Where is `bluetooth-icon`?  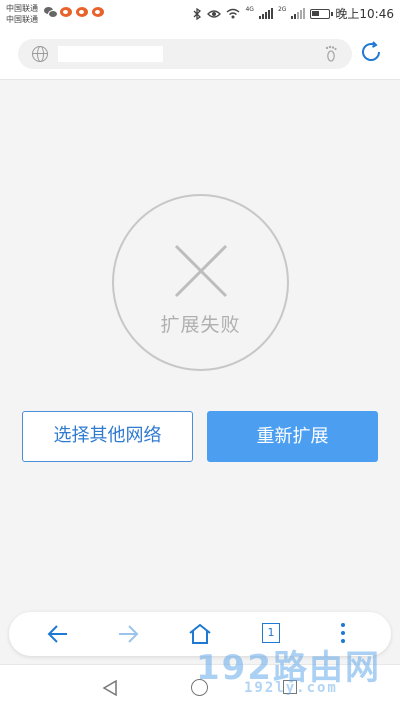
bluetooth-icon is located at coordinates (198, 13).